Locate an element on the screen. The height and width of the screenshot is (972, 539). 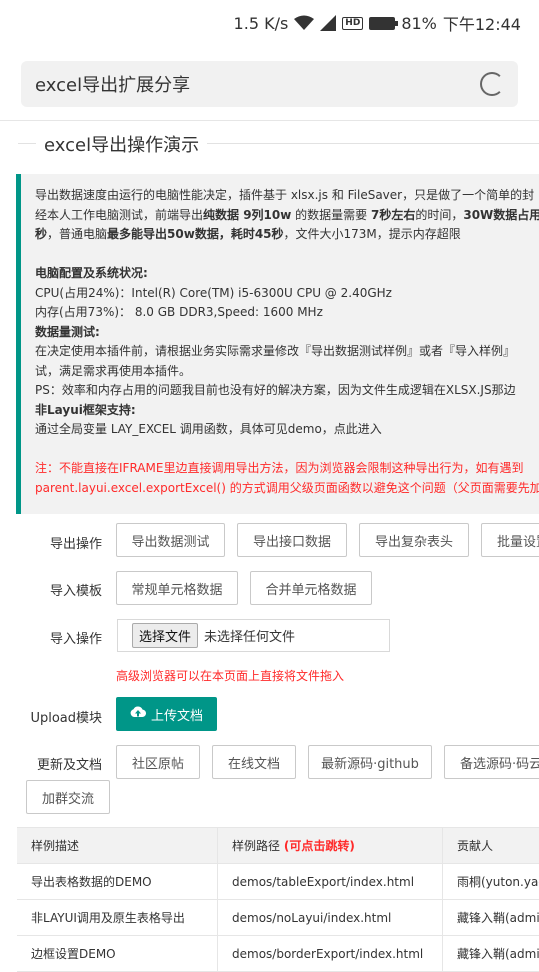
row-path-link: demos/noLayui/index.html is located at coordinates (330, 917).